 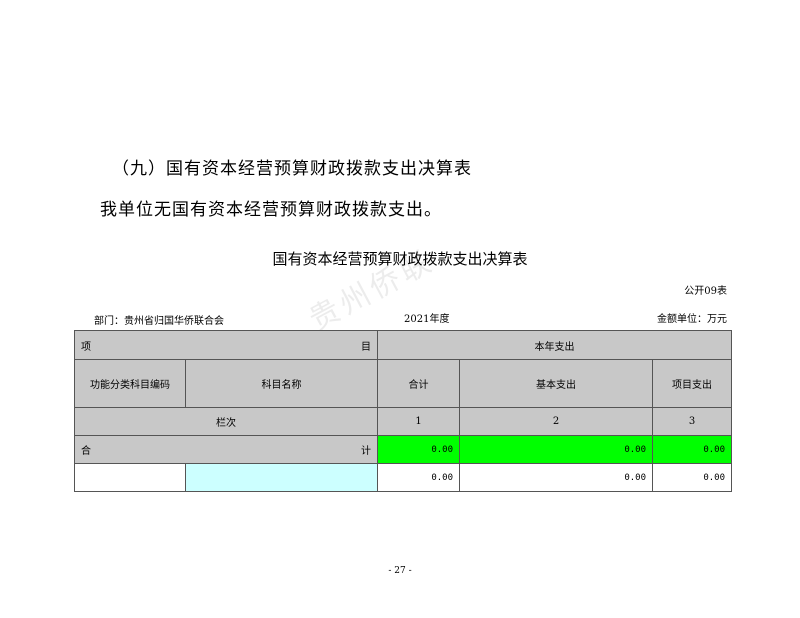 I want to click on department-label: 部门：贵州省归国华侨联合会, so click(x=159, y=321).